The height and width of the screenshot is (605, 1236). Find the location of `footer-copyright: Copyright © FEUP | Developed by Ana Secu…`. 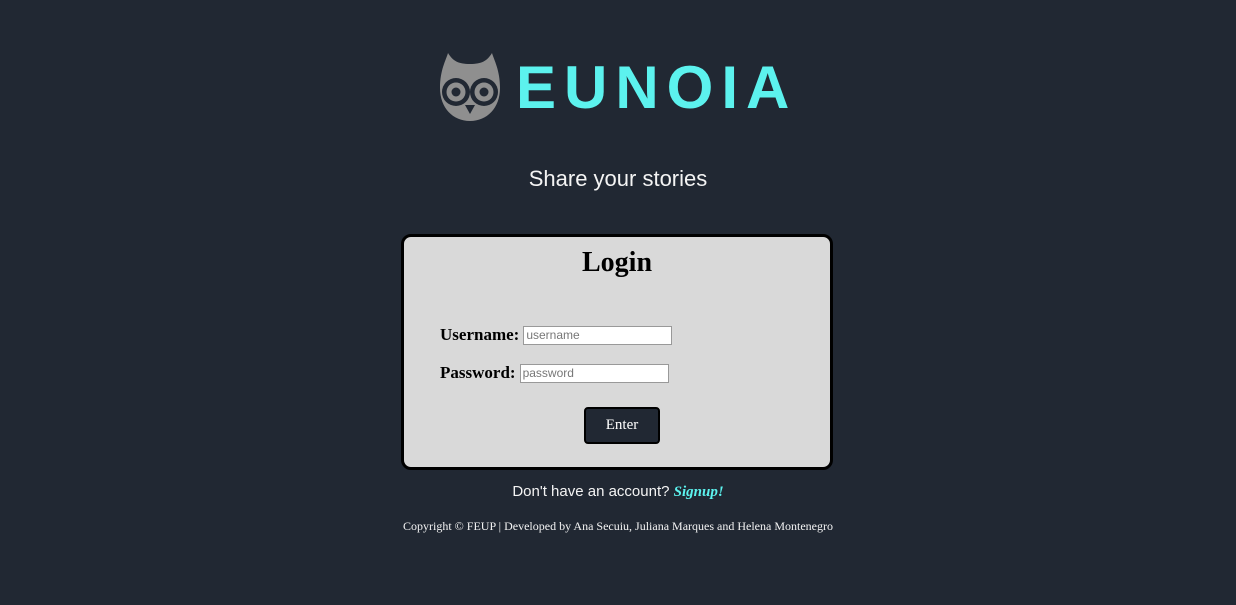

footer-copyright: Copyright © FEUP | Developed by Ana Secu… is located at coordinates (618, 526).